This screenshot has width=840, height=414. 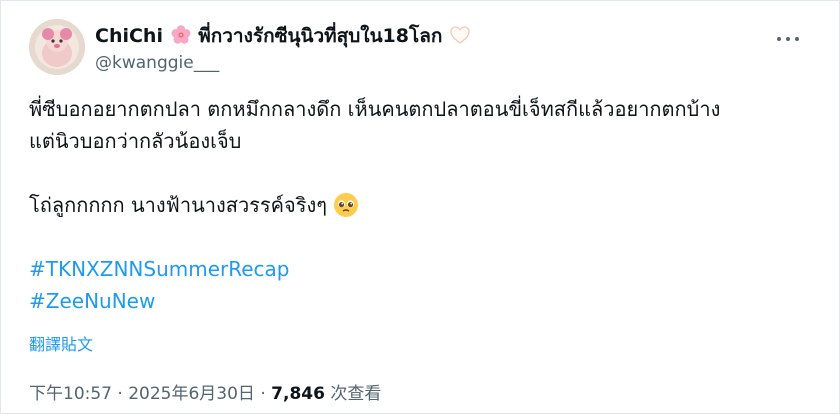 What do you see at coordinates (320, 36) in the screenshot?
I see `display-name-suffix: พี่กวางรักซีนุนิวที่สุบใน18โลก` at bounding box center [320, 36].